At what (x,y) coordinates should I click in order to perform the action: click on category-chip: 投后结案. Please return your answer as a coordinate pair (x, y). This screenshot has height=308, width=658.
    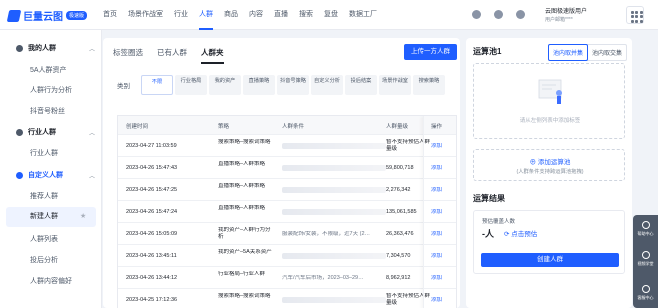
    Looking at the image, I should click on (361, 85).